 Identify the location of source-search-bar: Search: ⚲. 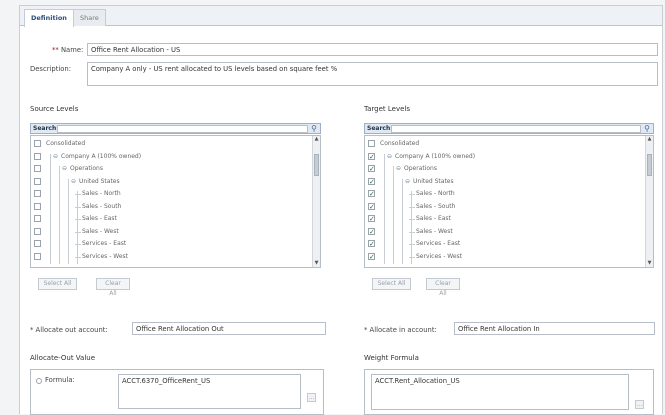
(175, 128).